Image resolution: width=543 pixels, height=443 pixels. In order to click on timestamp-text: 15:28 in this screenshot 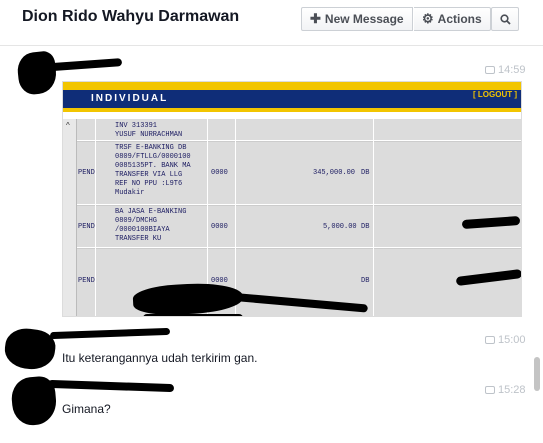, I will do `click(512, 390)`.